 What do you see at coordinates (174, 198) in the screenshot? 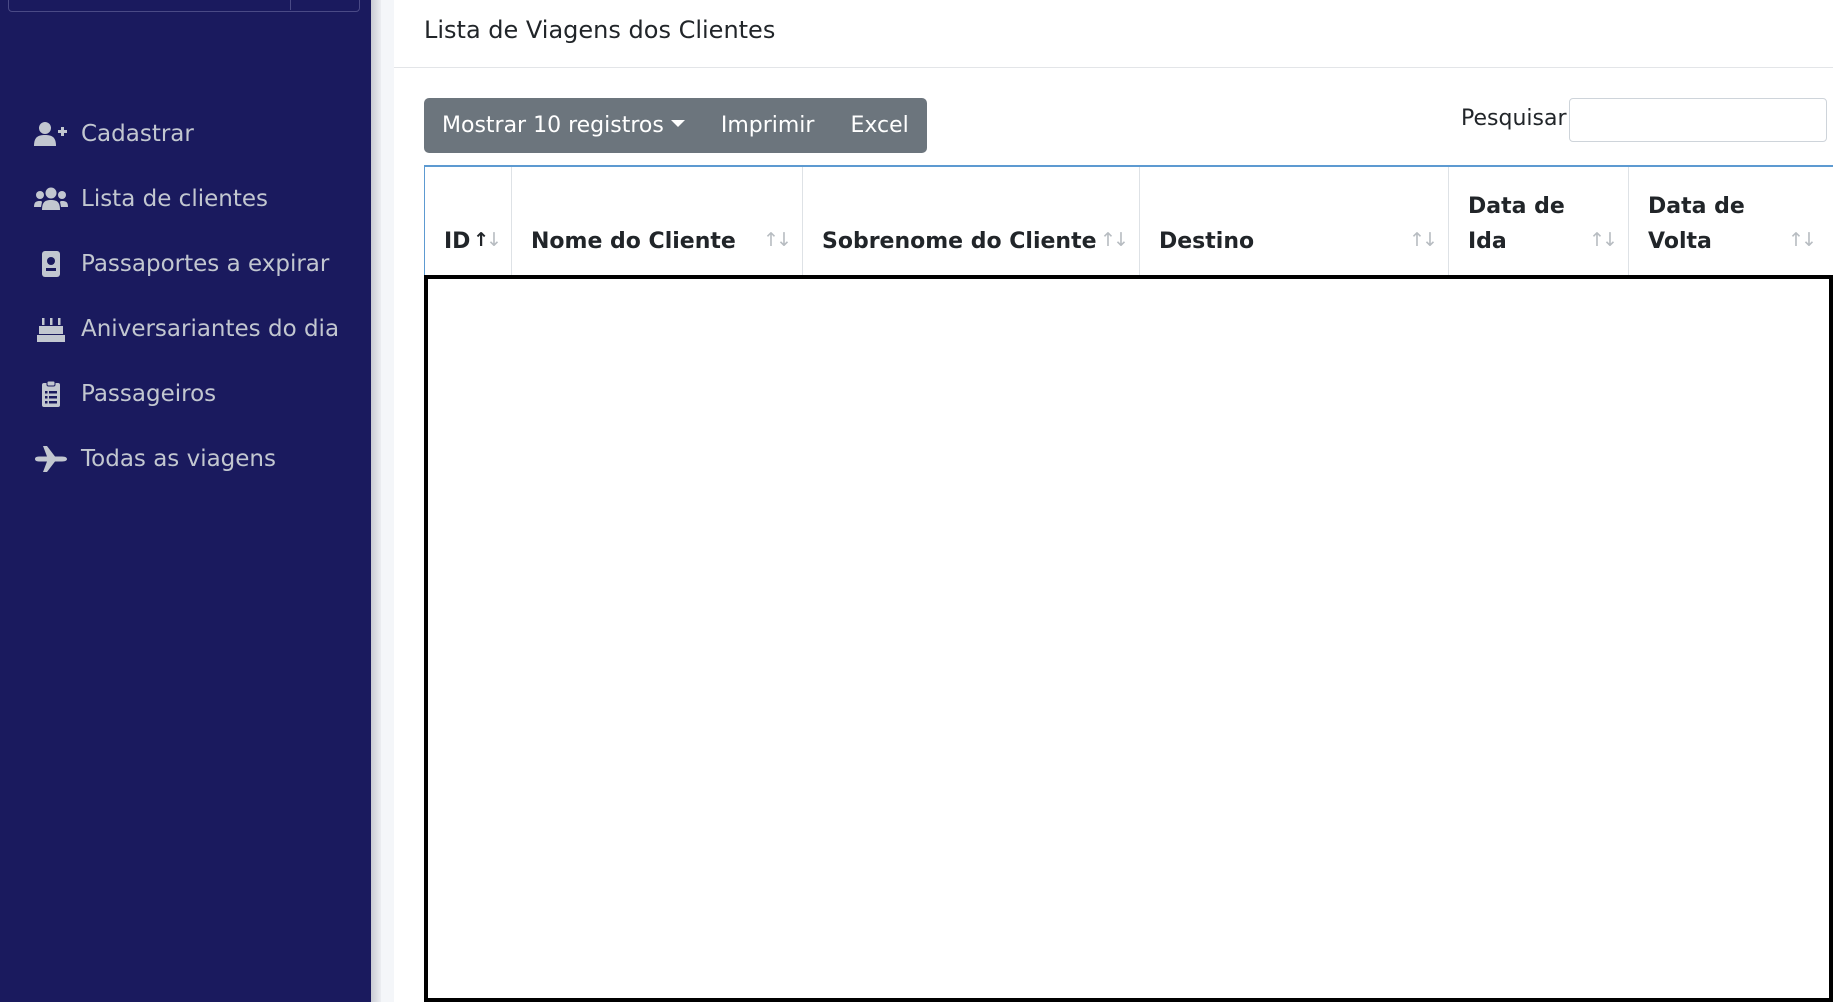
I see `sidebar-item-label: Lista de clientes` at bounding box center [174, 198].